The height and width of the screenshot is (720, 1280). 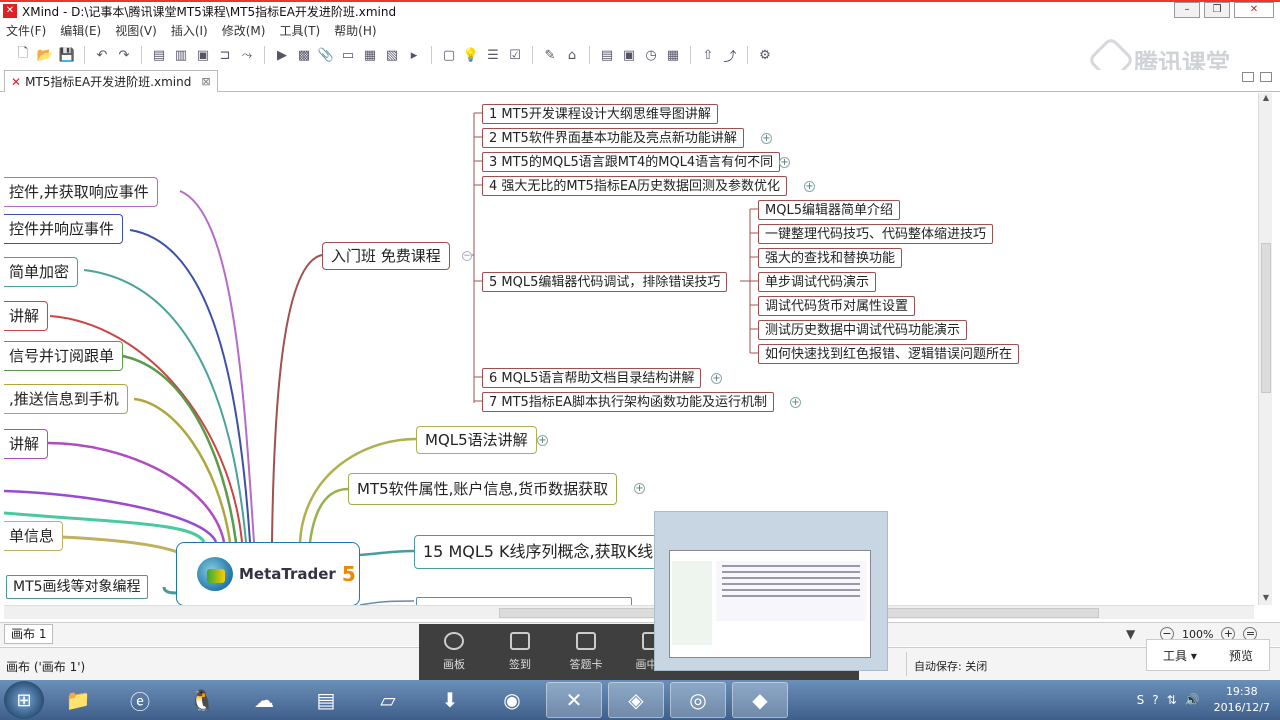 I want to click on menu-view: 视图(V), so click(x=136, y=31).